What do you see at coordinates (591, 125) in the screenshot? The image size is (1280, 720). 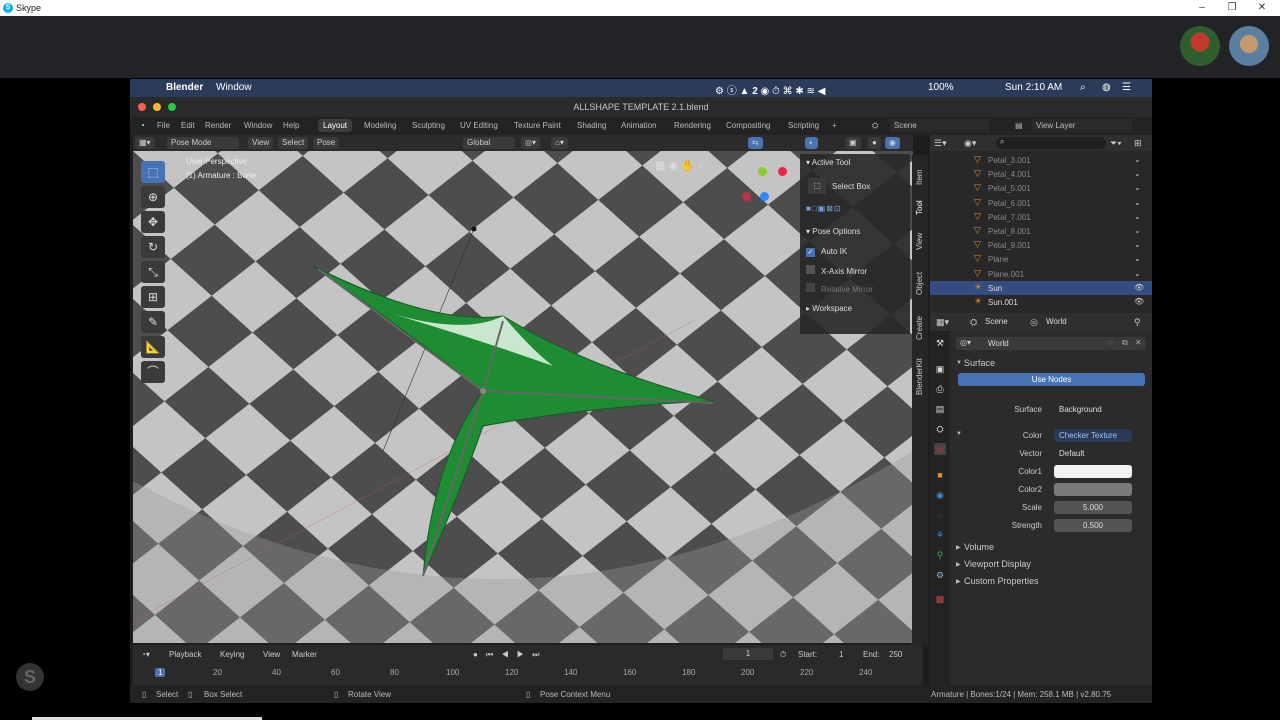 I see `tab-shading: Shading` at bounding box center [591, 125].